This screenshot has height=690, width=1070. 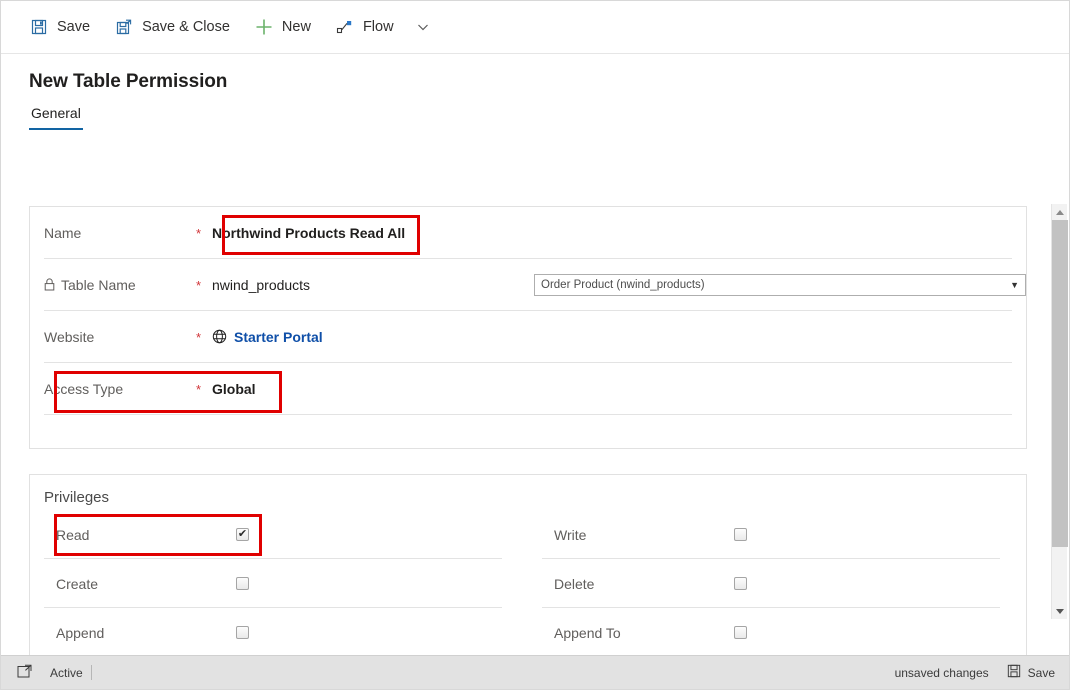 I want to click on tab-strip: General, so click(x=535, y=111).